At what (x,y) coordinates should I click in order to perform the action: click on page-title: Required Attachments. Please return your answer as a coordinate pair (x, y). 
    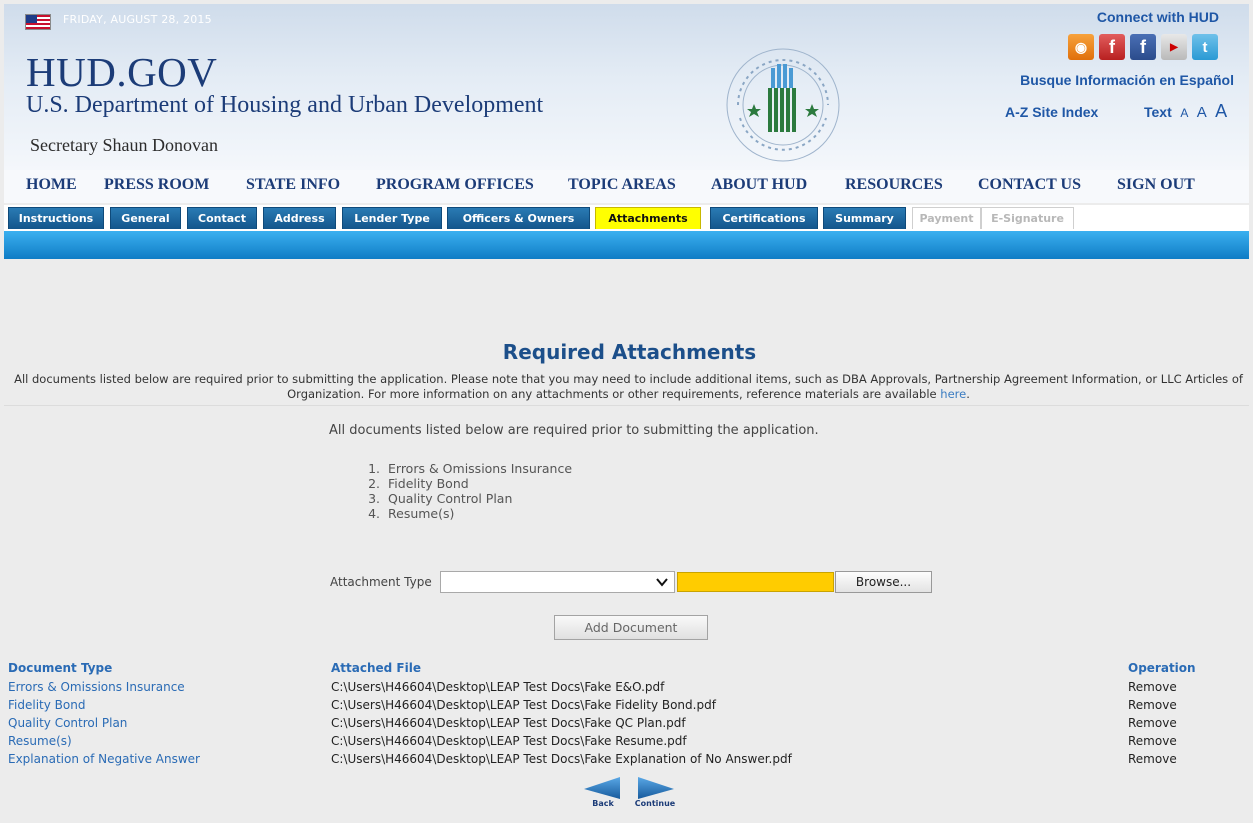
    Looking at the image, I should click on (629, 352).